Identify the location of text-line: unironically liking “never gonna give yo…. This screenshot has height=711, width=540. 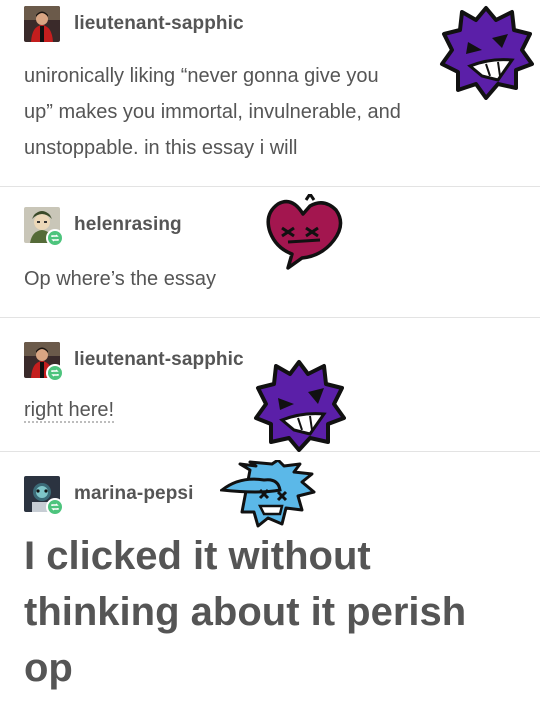
(201, 76).